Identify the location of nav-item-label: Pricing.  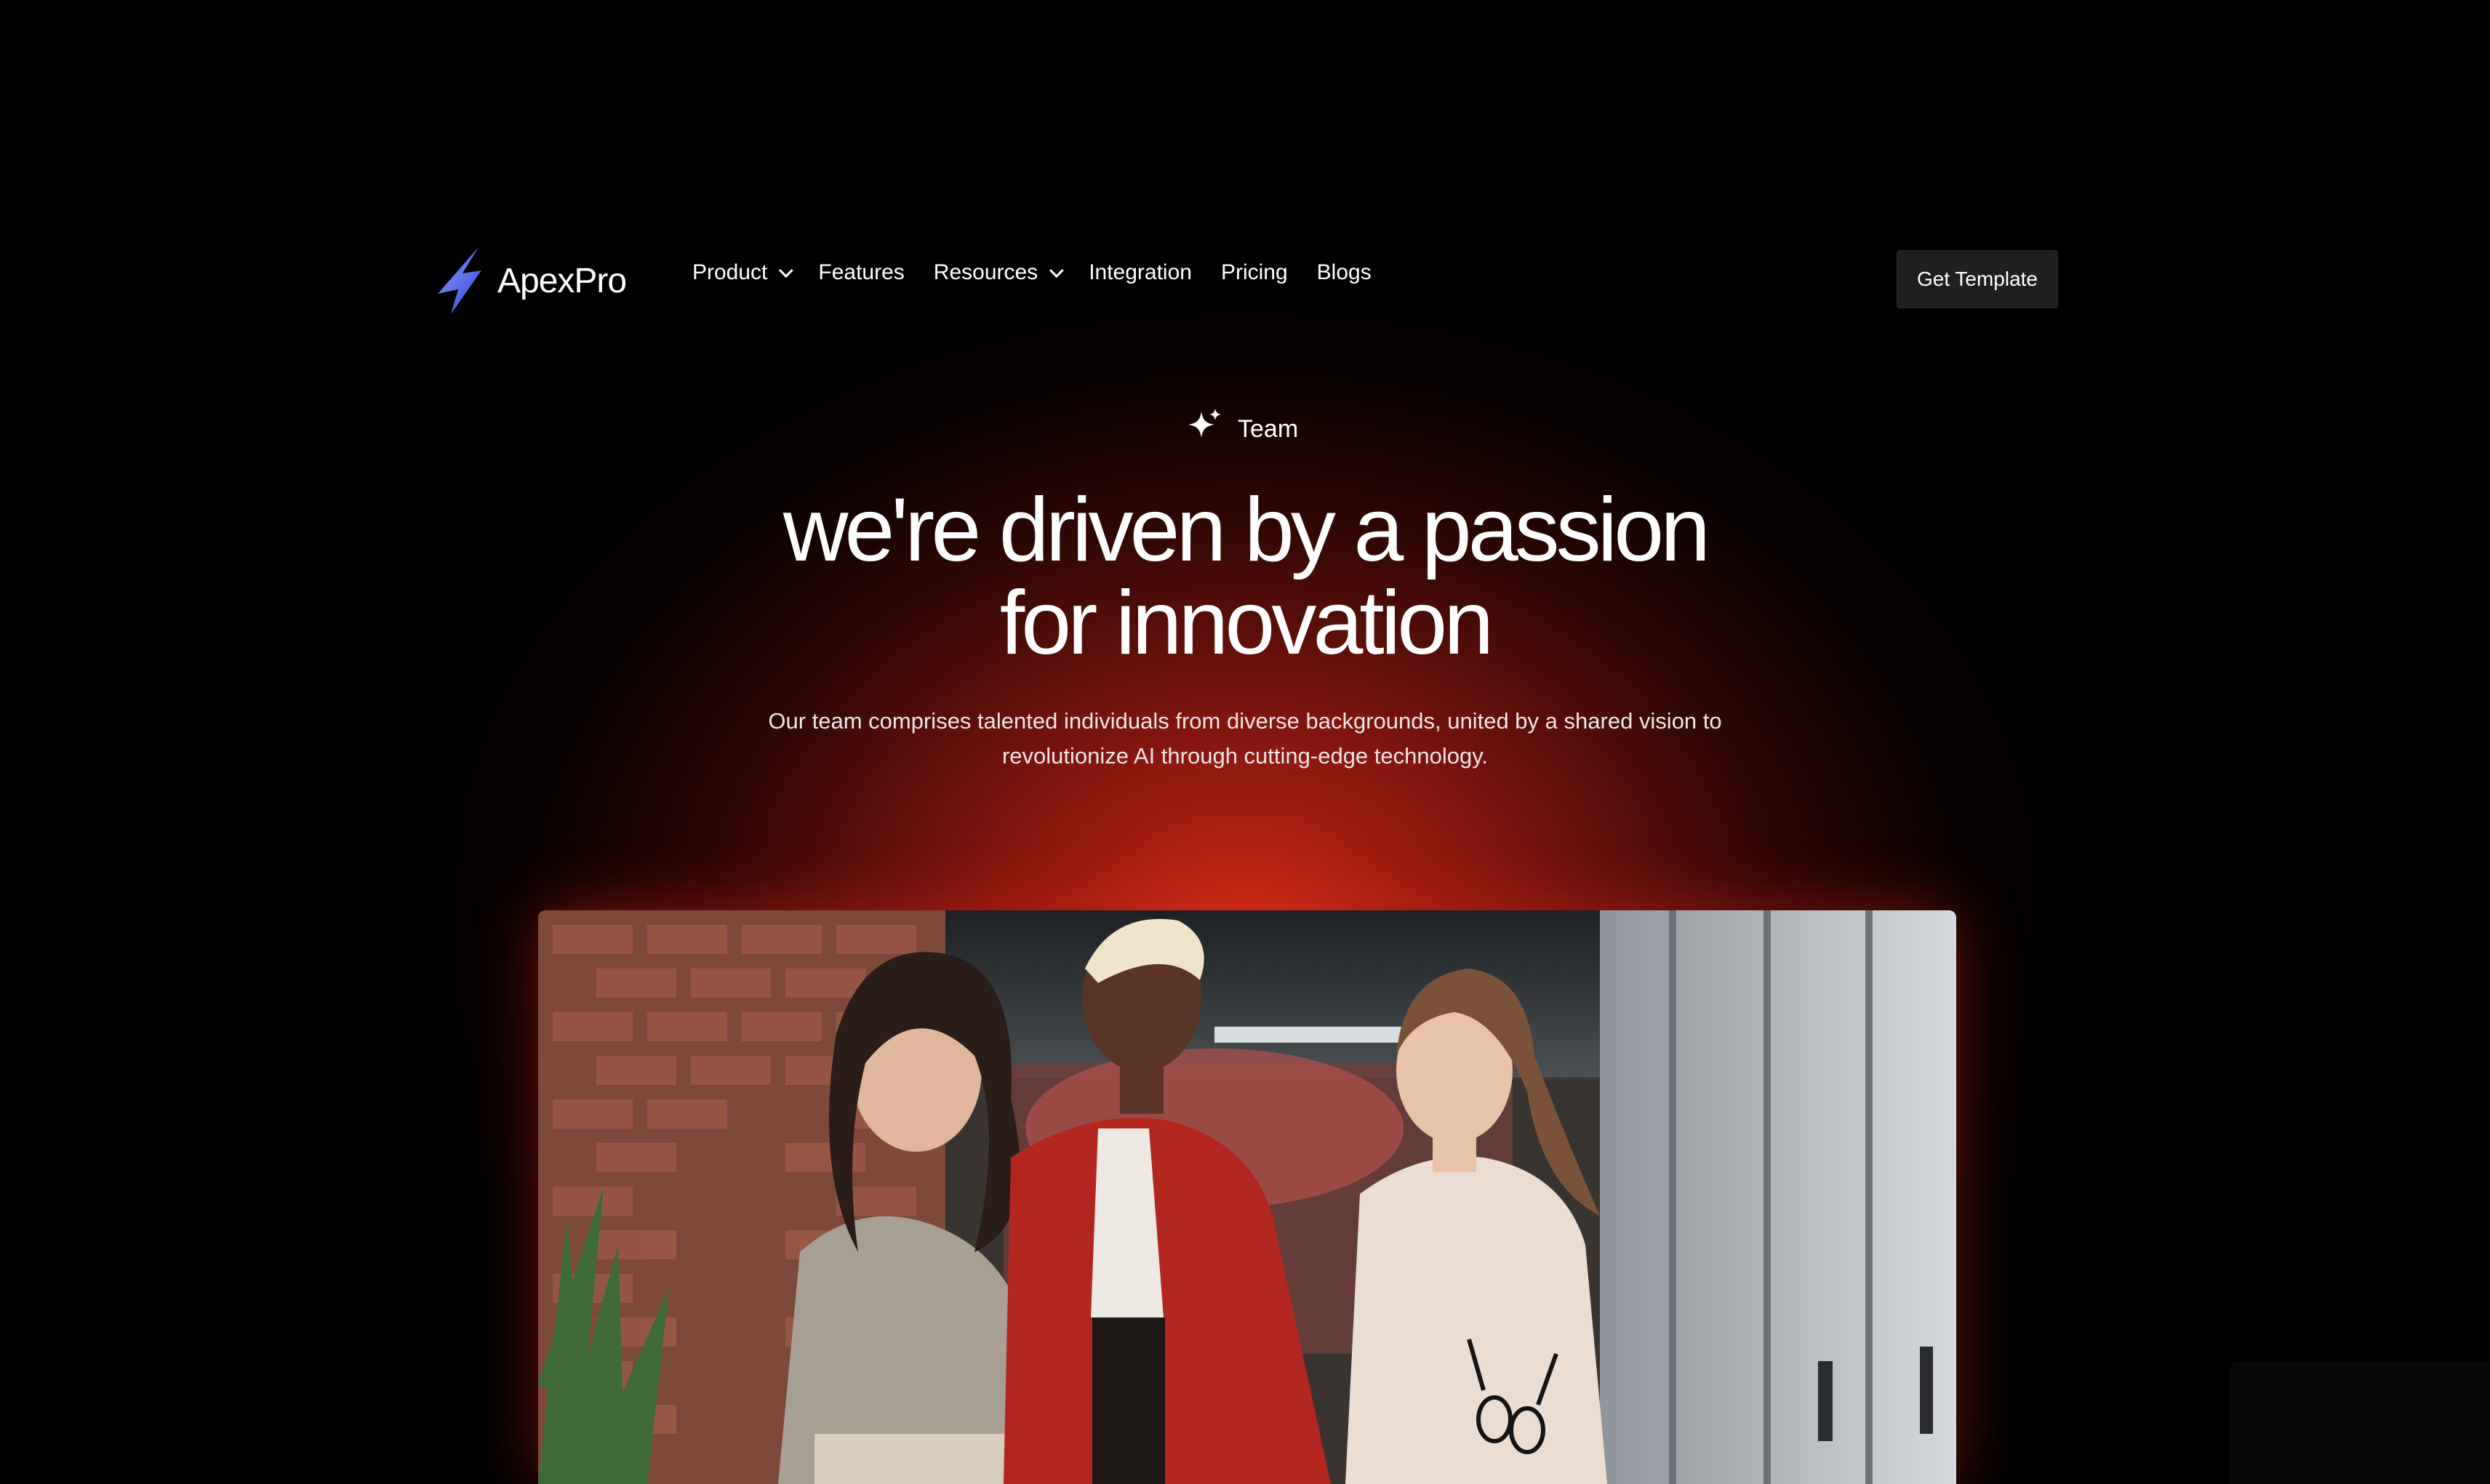
(1254, 272).